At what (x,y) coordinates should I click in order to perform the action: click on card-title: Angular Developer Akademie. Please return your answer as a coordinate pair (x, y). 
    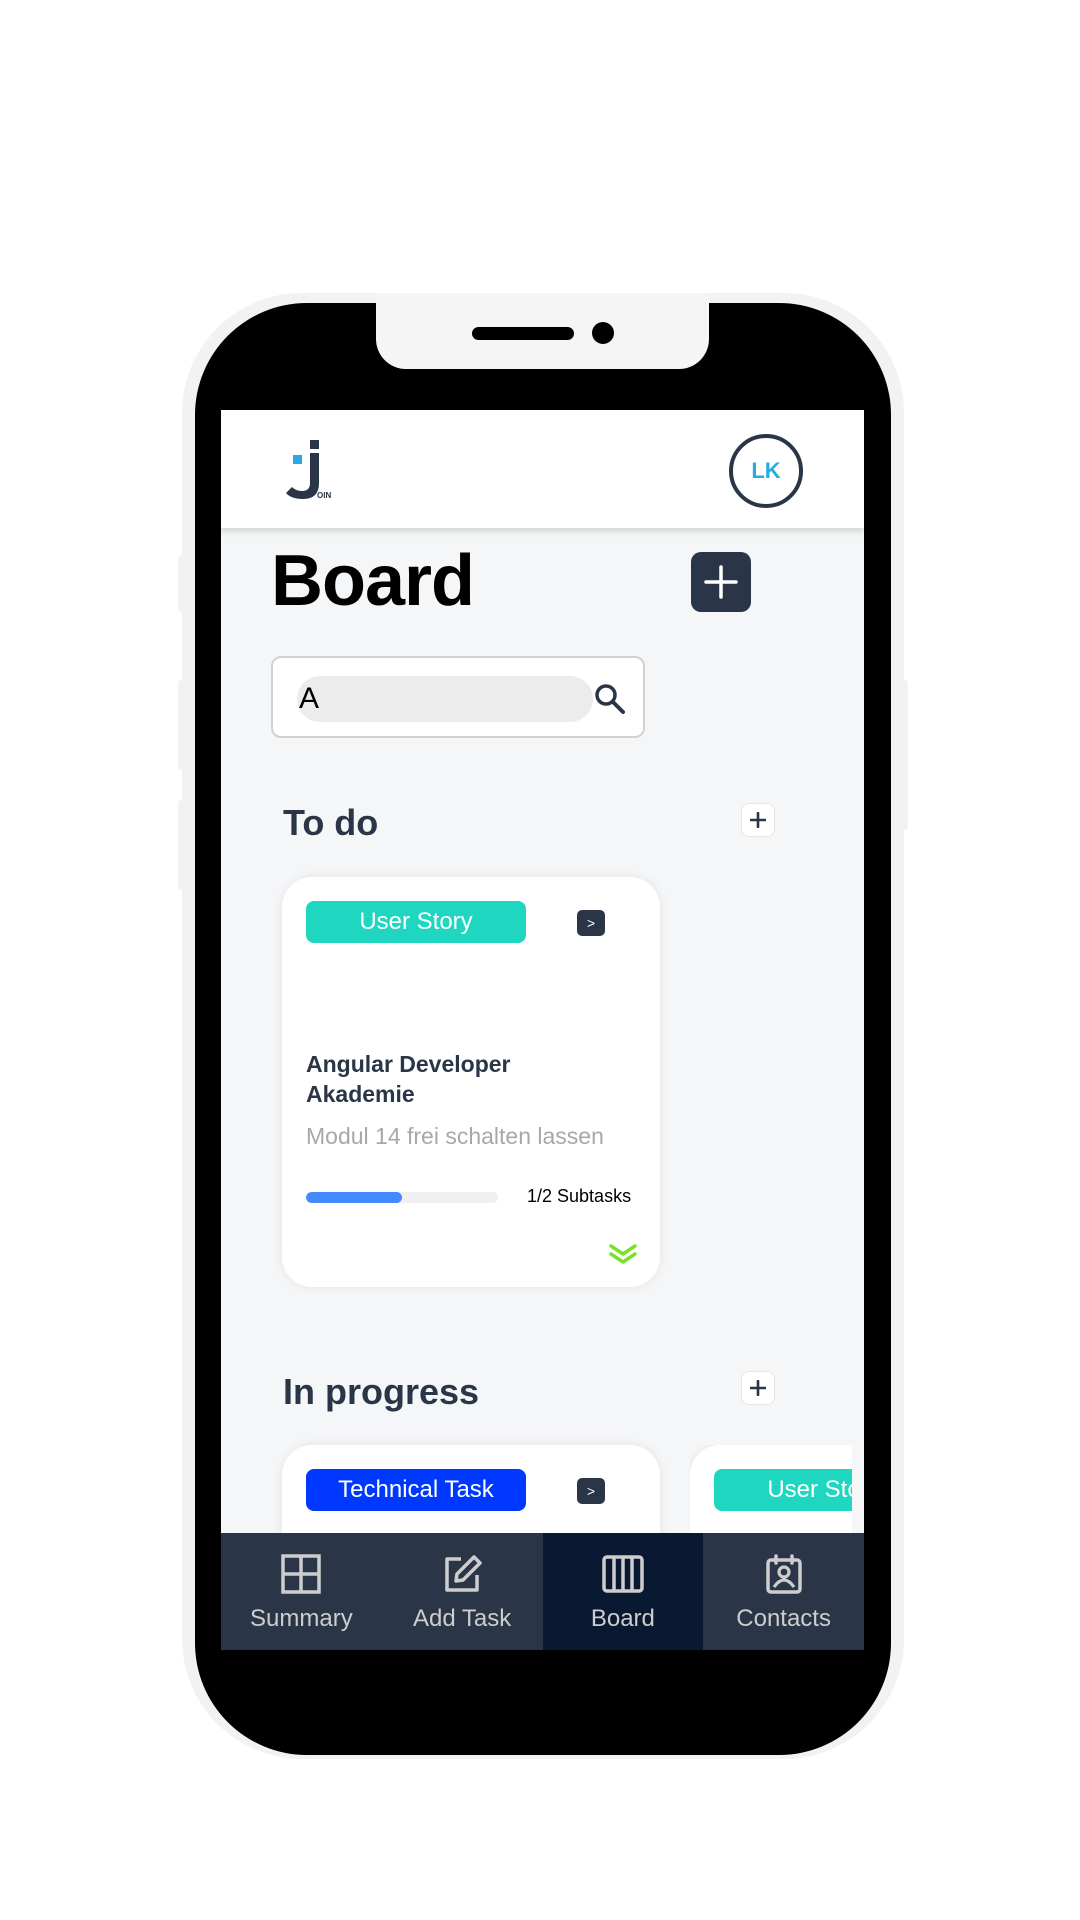
    Looking at the image, I should click on (408, 1079).